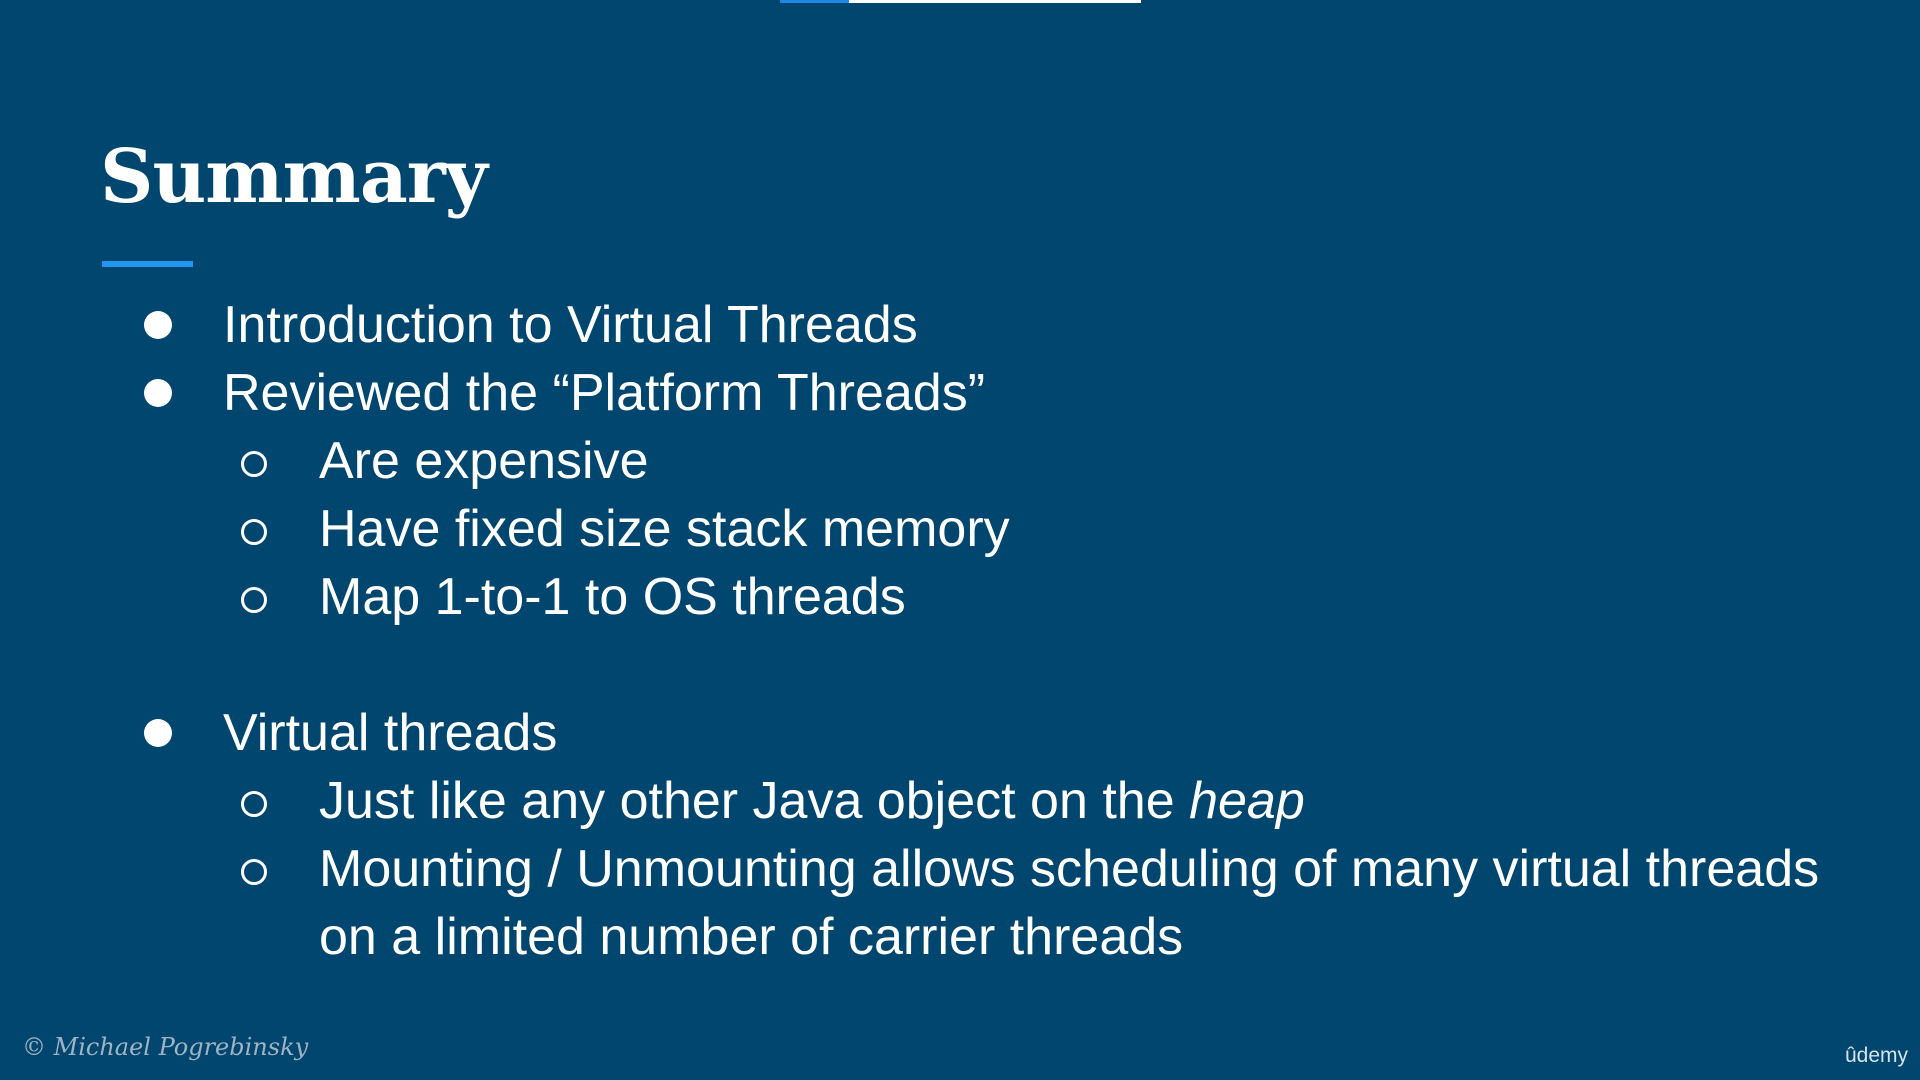 The width and height of the screenshot is (1920, 1080). What do you see at coordinates (930, 325) in the screenshot?
I see `bullet-item: Introduction to Virtual Threads` at bounding box center [930, 325].